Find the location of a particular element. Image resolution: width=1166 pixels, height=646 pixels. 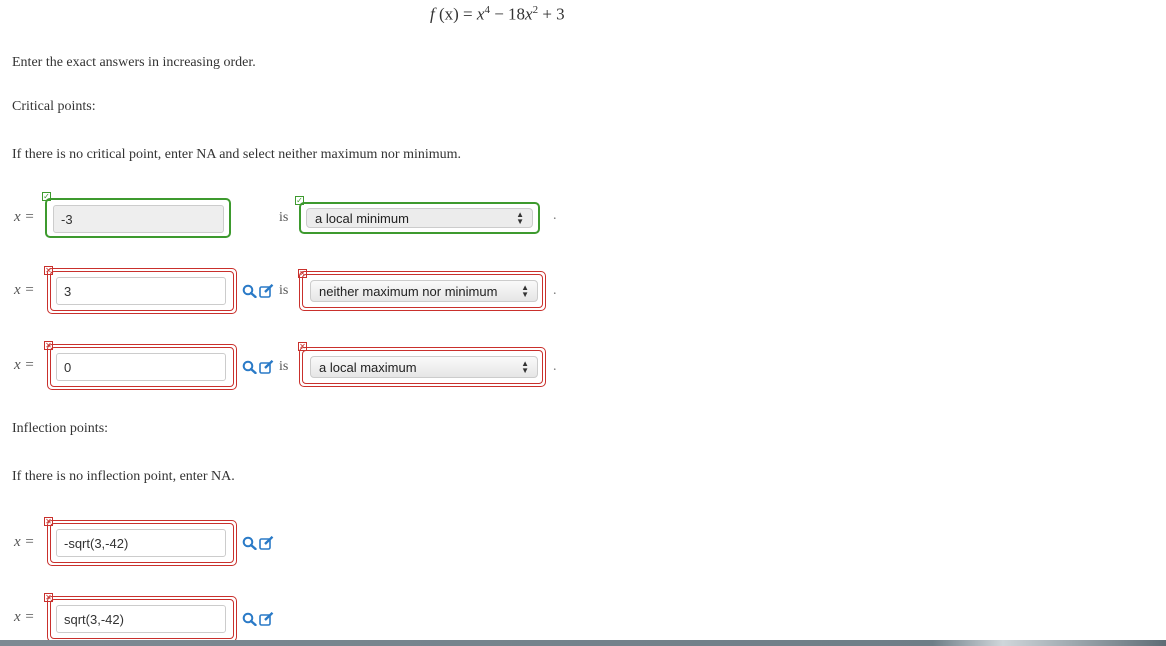

answer-box-correct: -3 is located at coordinates (138, 218).